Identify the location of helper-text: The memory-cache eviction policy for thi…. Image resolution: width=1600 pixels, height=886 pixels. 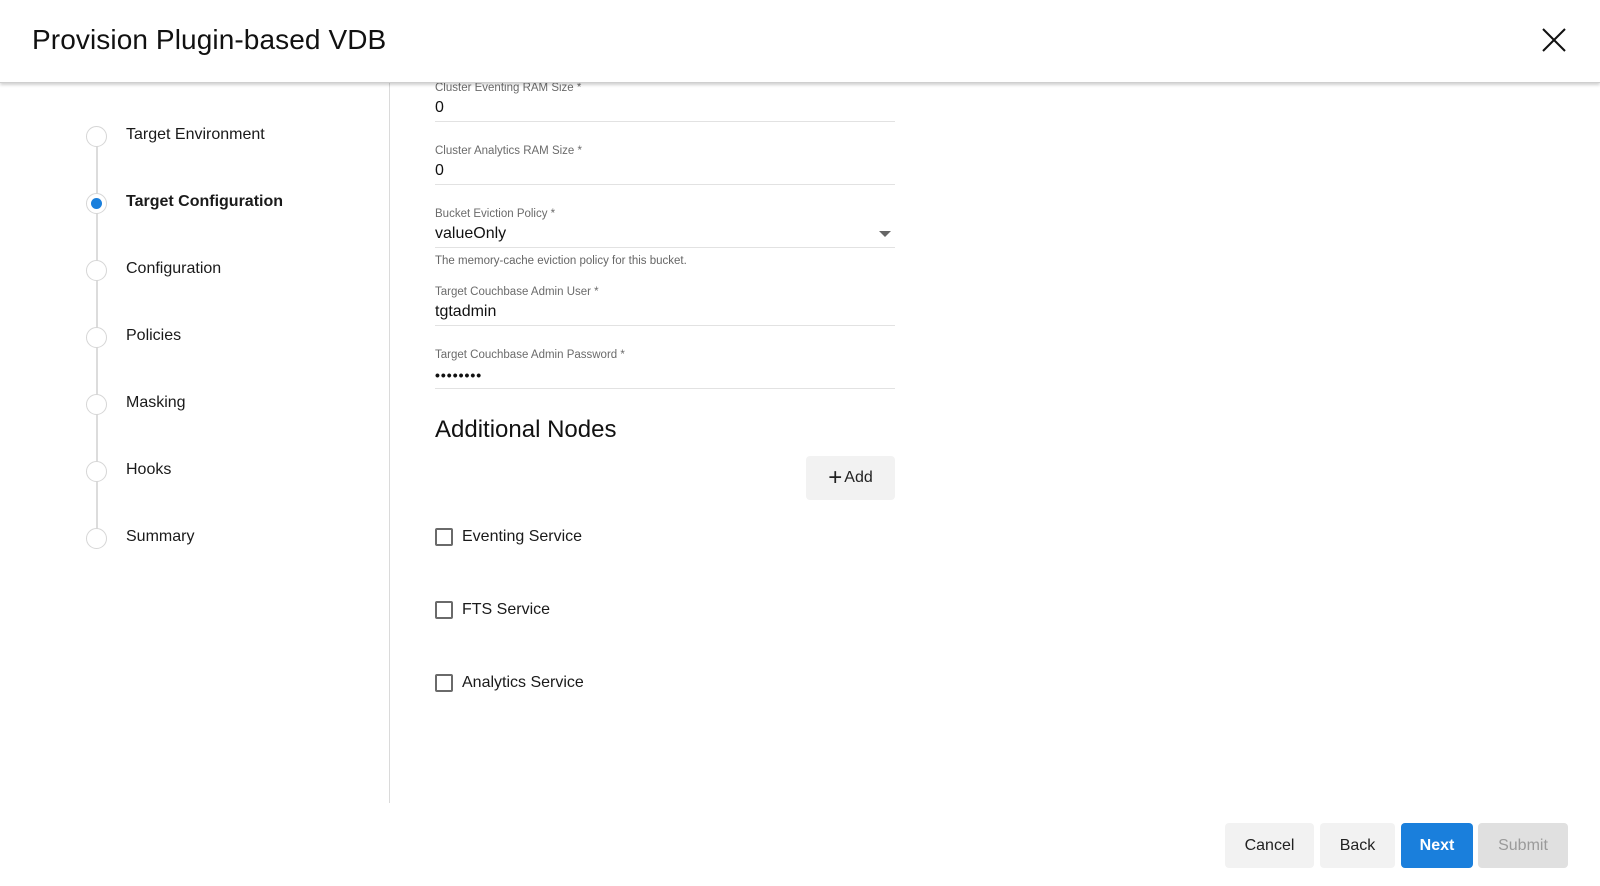
(561, 261).